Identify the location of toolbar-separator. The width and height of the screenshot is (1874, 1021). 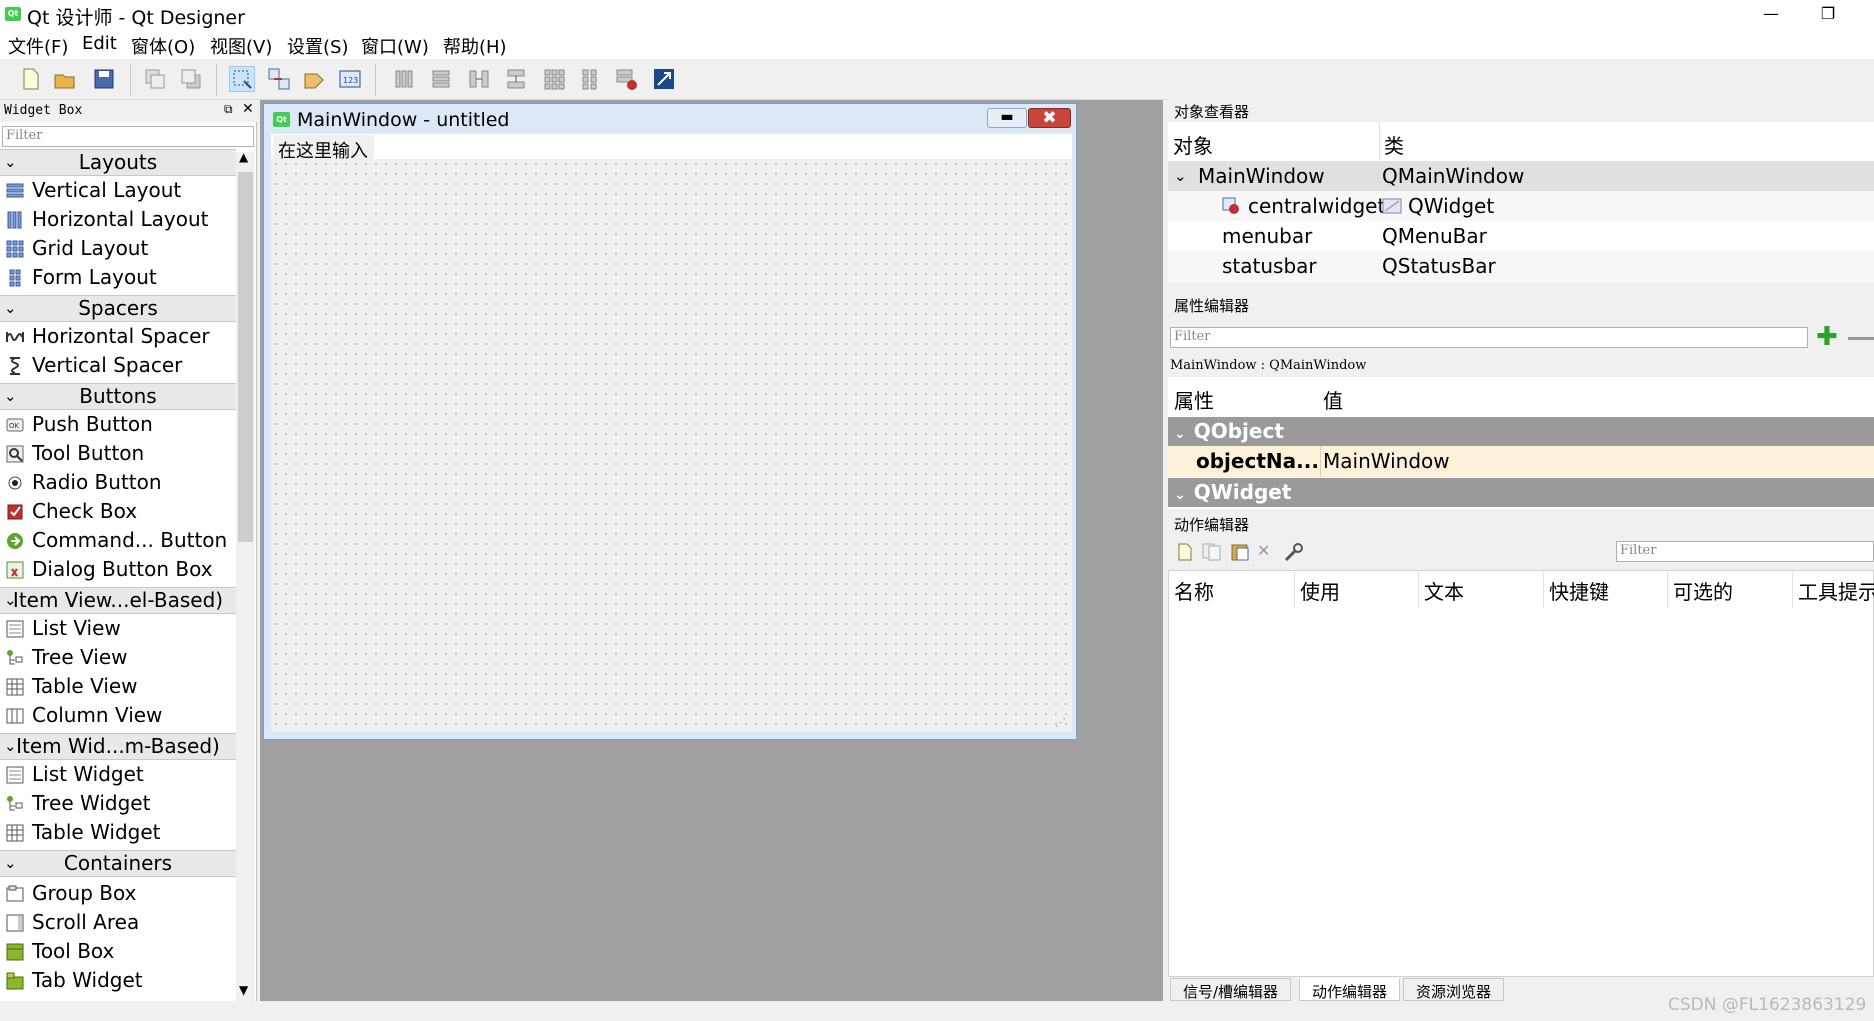
(130, 80).